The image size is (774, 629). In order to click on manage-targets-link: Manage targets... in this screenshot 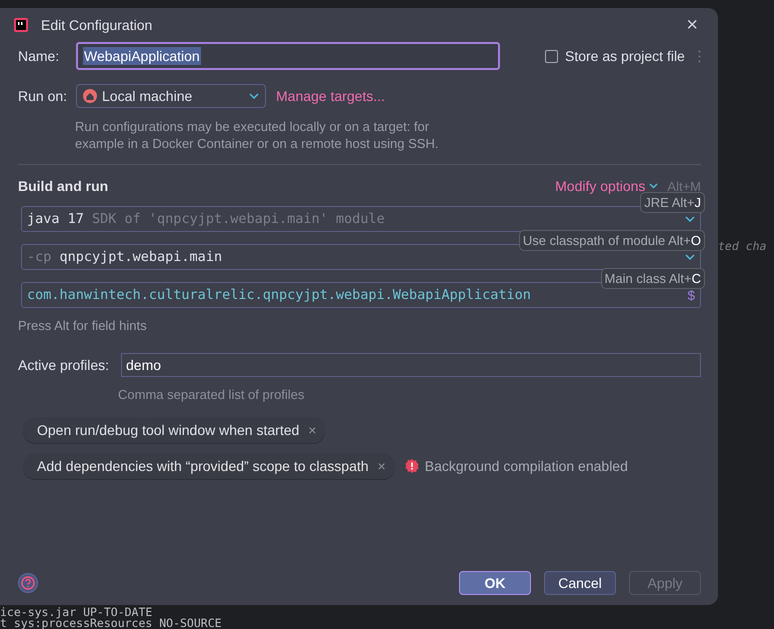, I will do `click(330, 96)`.